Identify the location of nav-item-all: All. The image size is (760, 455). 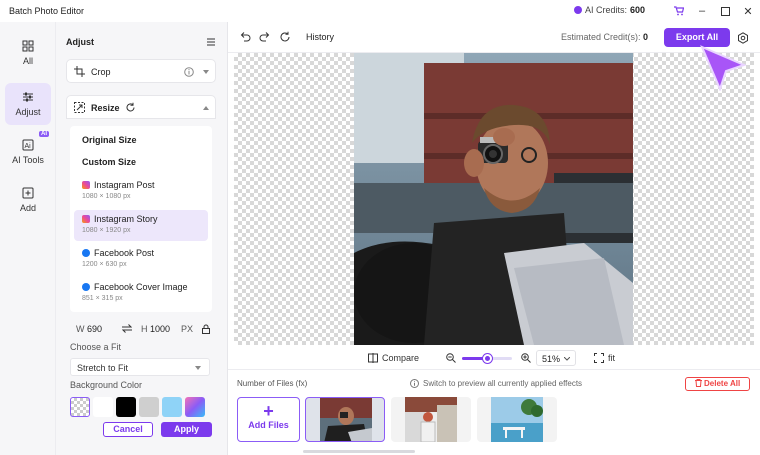
(28, 53).